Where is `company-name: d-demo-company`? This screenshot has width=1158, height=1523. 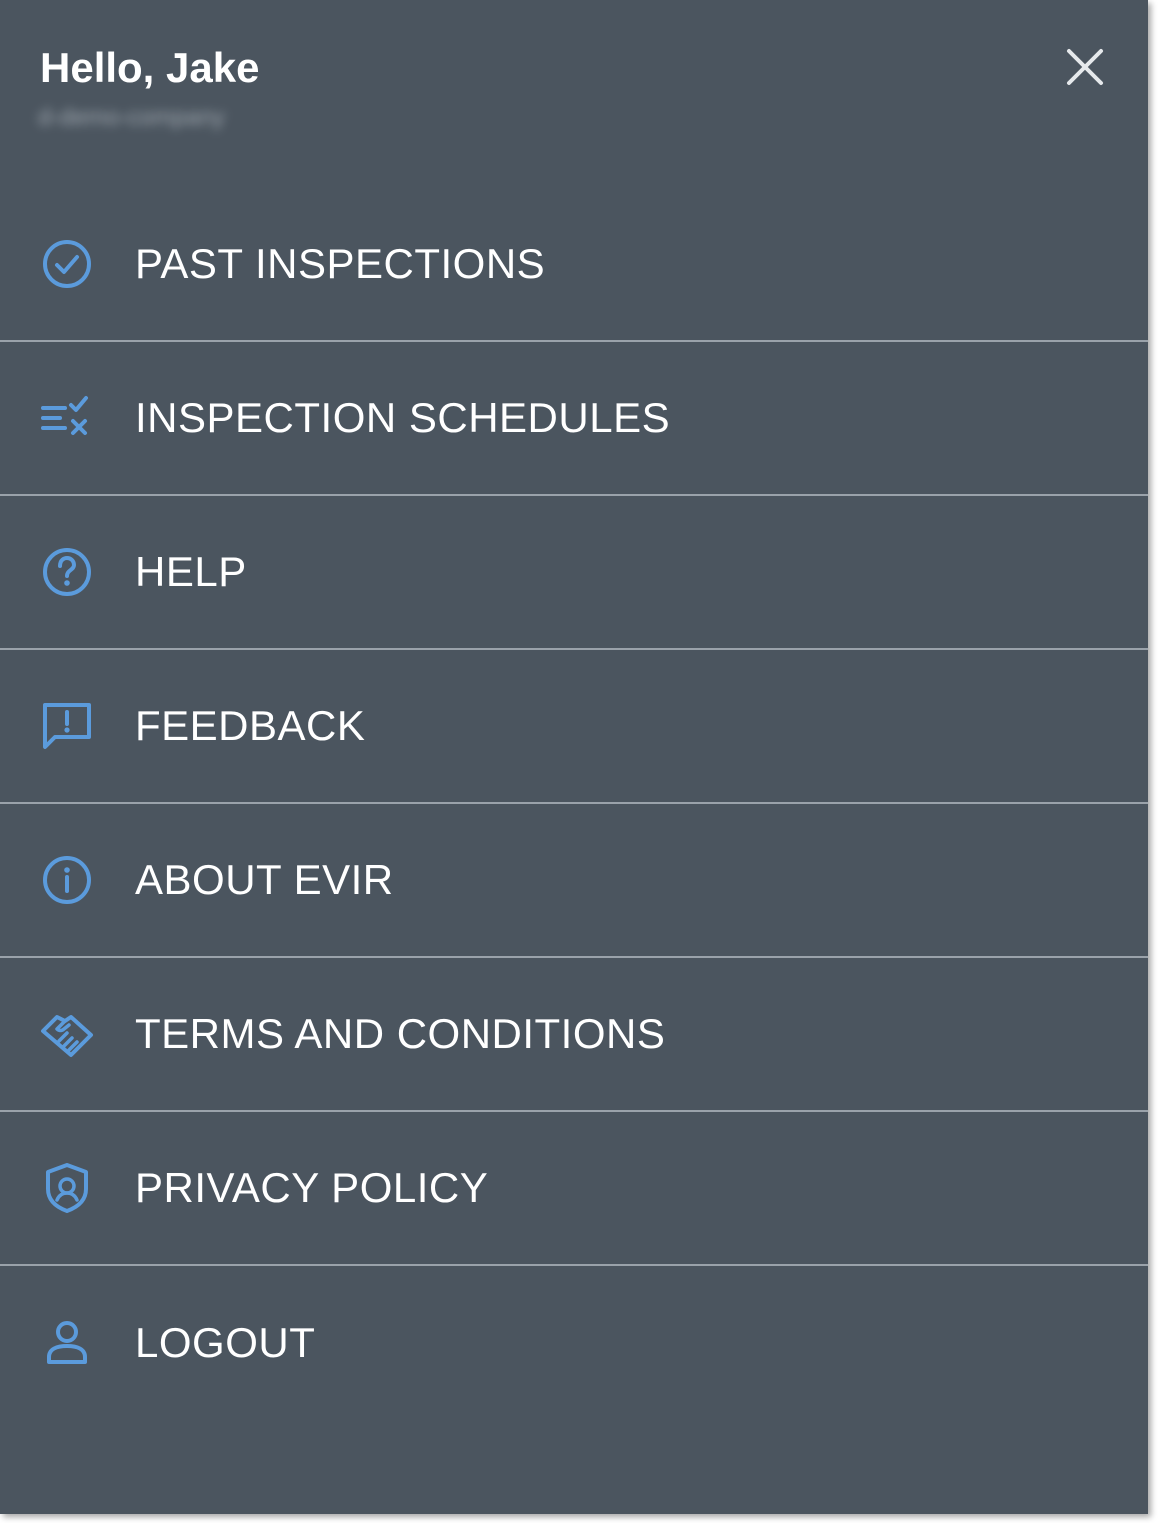 company-name: d-demo-company is located at coordinates (131, 117).